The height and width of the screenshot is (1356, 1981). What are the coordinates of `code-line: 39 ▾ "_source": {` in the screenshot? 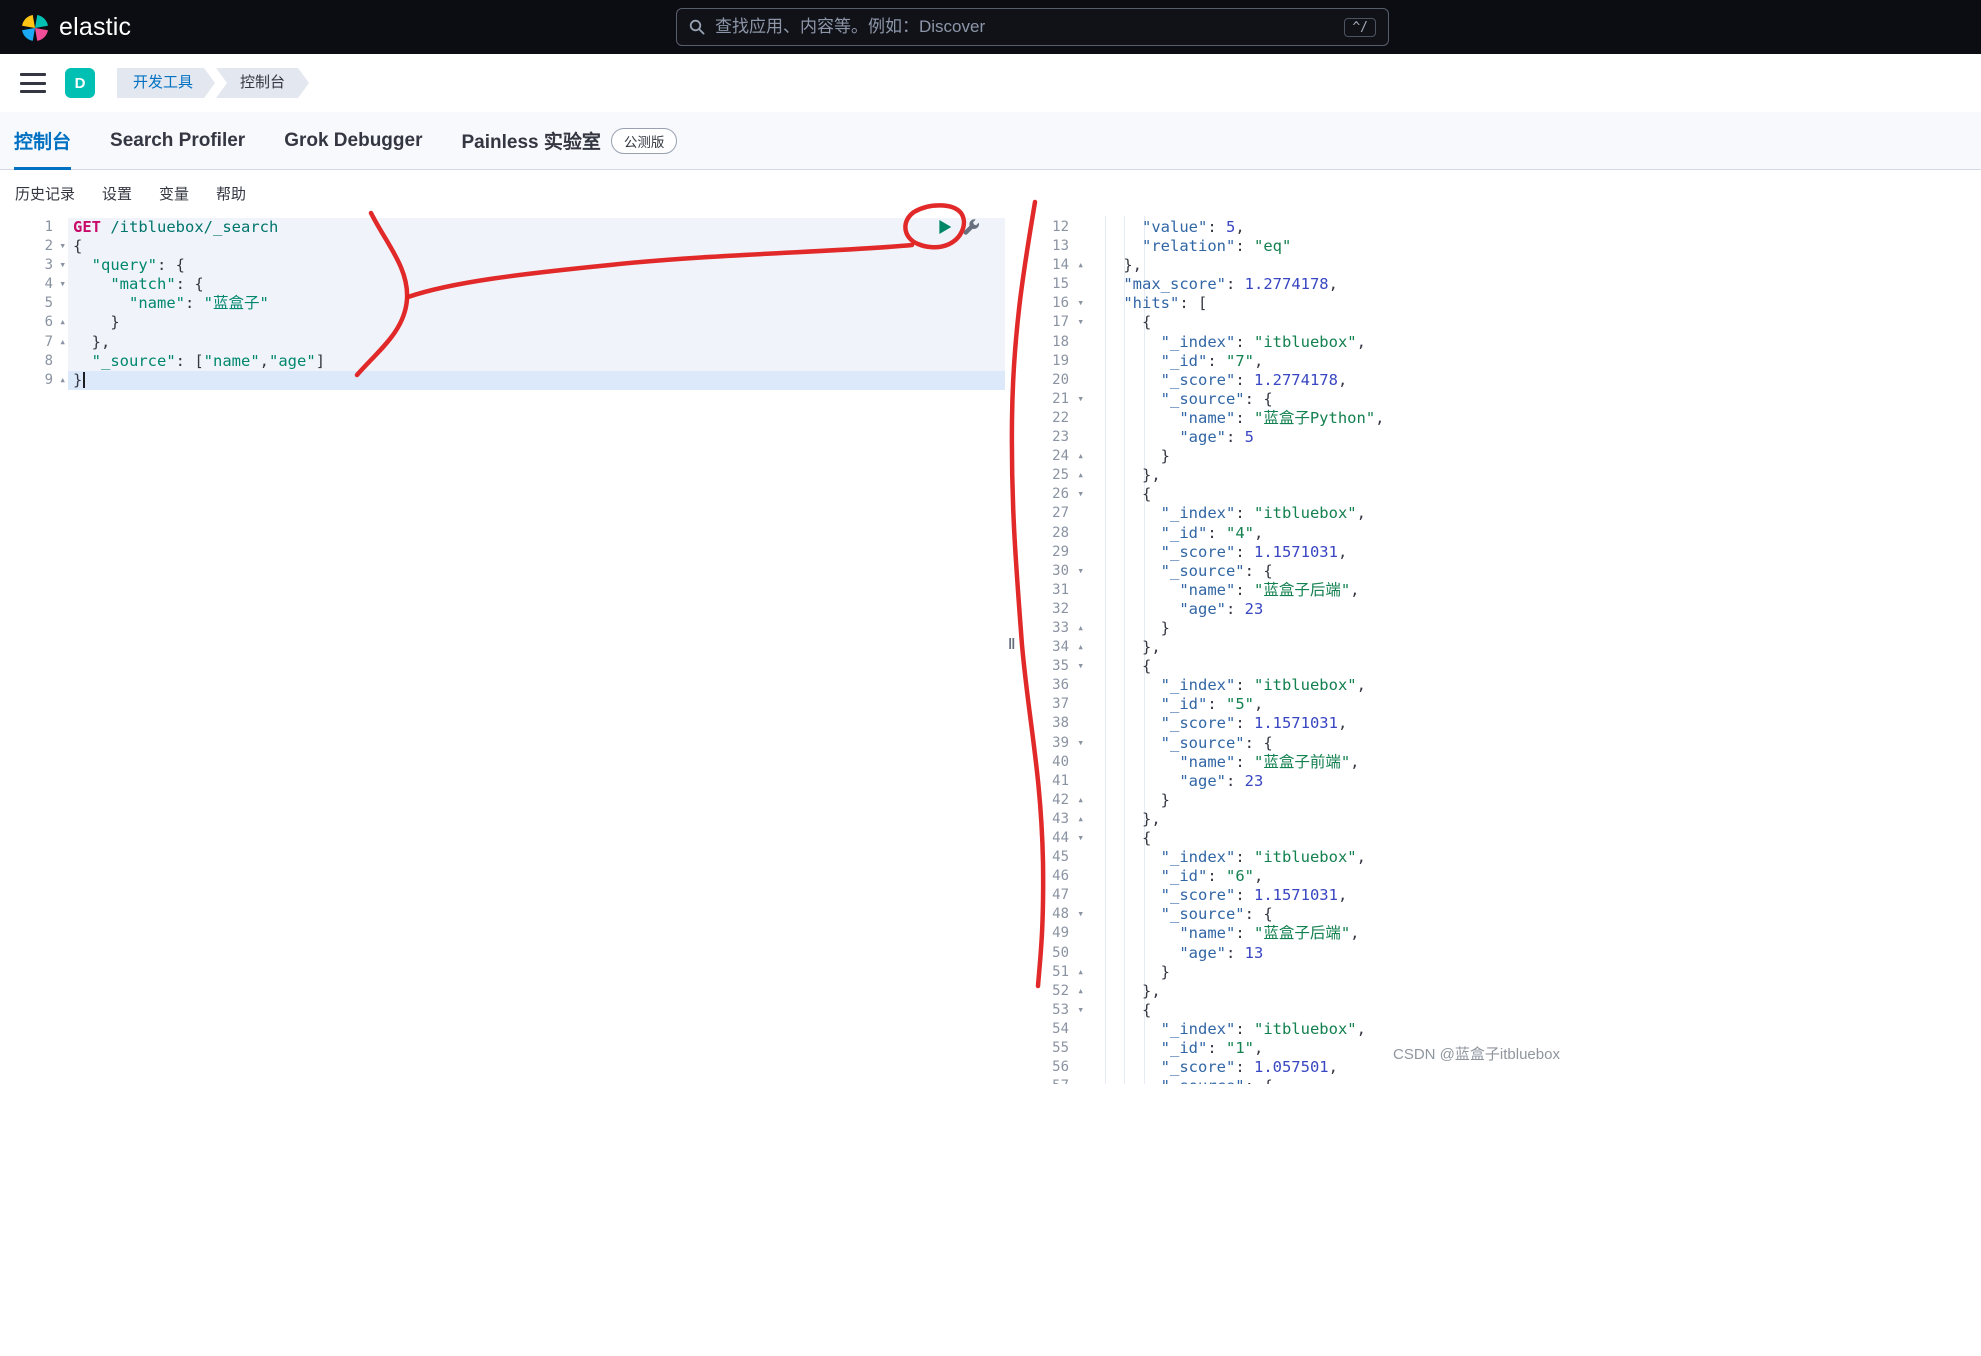 It's located at (1510, 743).